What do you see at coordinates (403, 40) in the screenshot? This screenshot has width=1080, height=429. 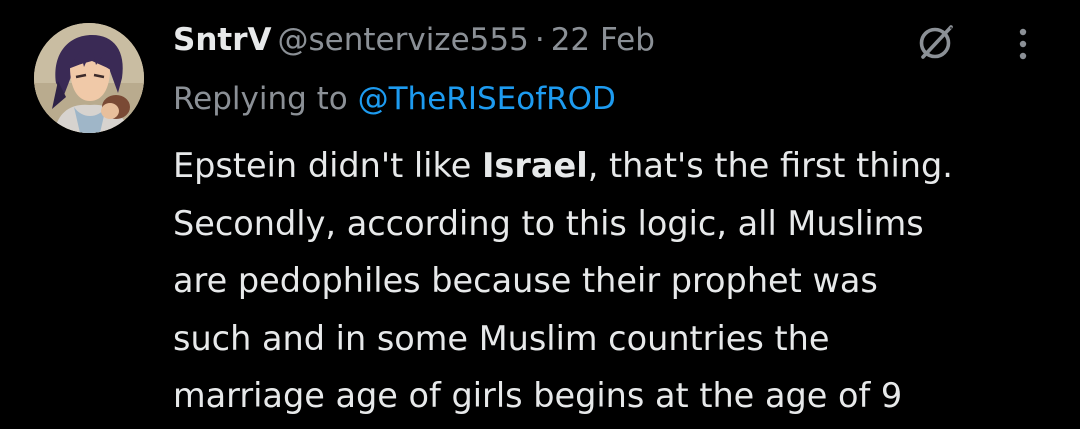 I see `user-handle: @sentervize555` at bounding box center [403, 40].